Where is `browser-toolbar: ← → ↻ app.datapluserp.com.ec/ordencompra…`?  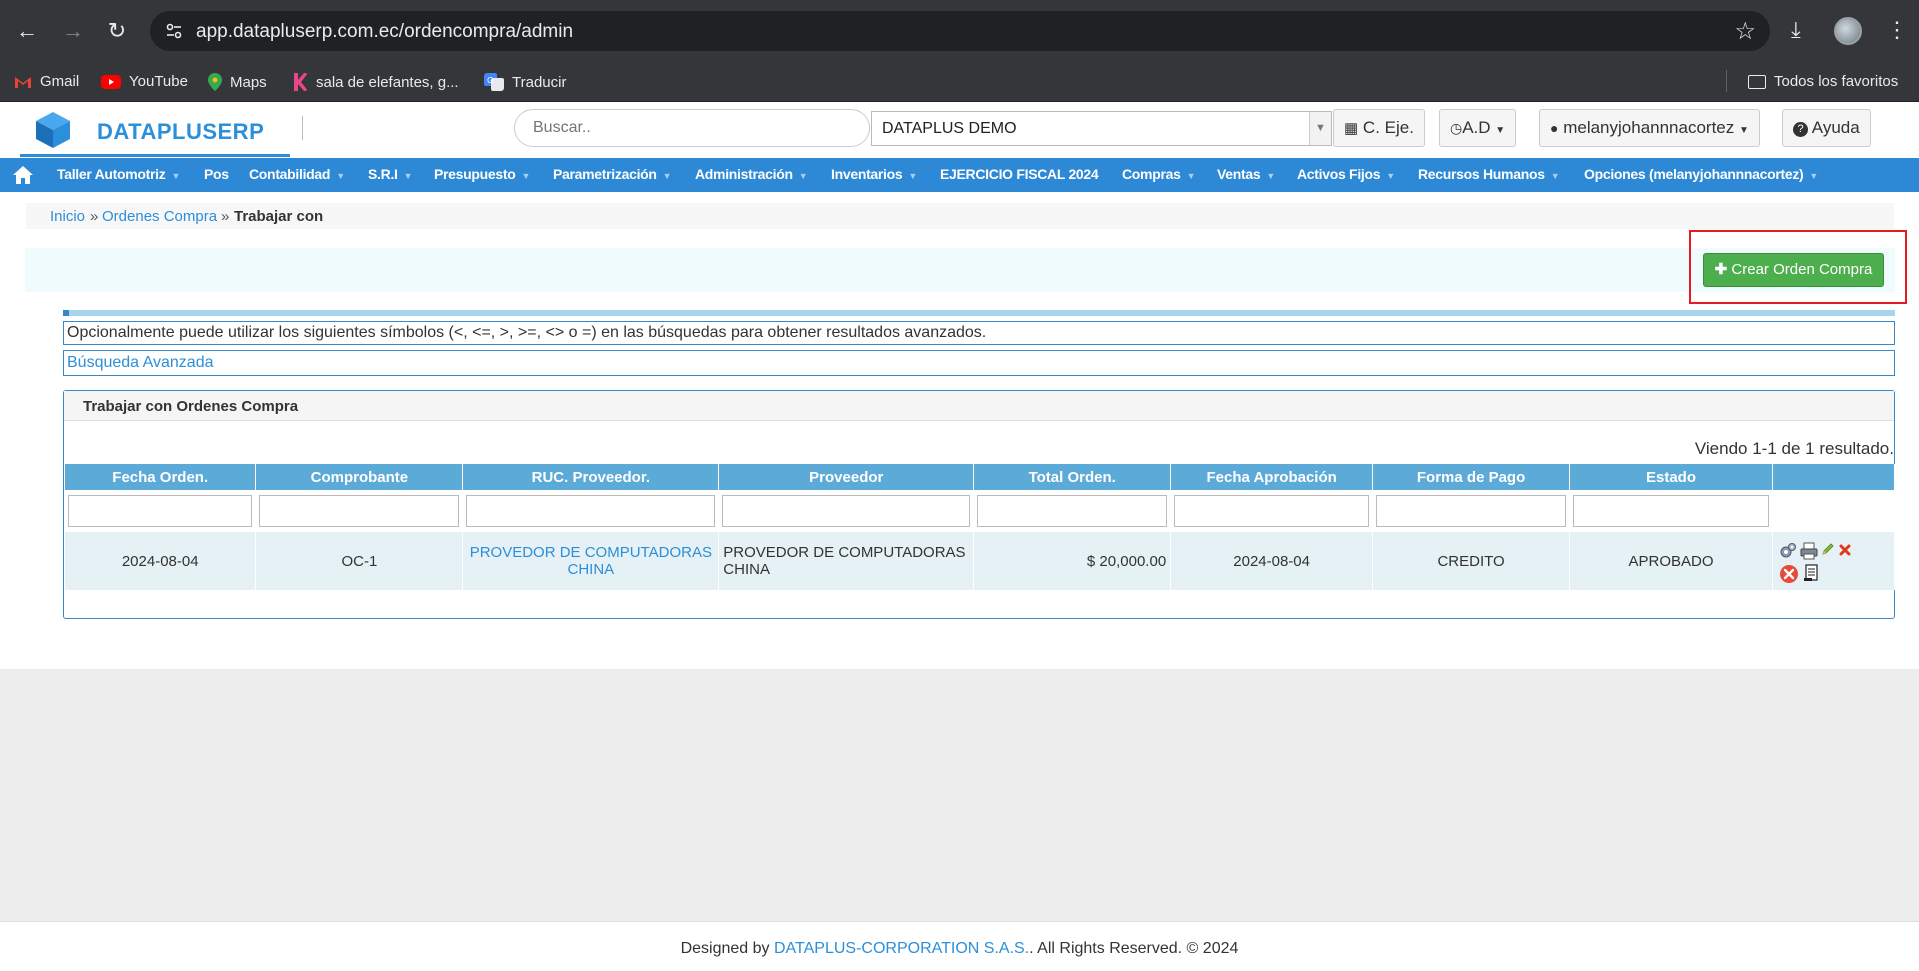
browser-toolbar: ← → ↻ app.datapluserp.com.ec/ordencompra… is located at coordinates (959, 31).